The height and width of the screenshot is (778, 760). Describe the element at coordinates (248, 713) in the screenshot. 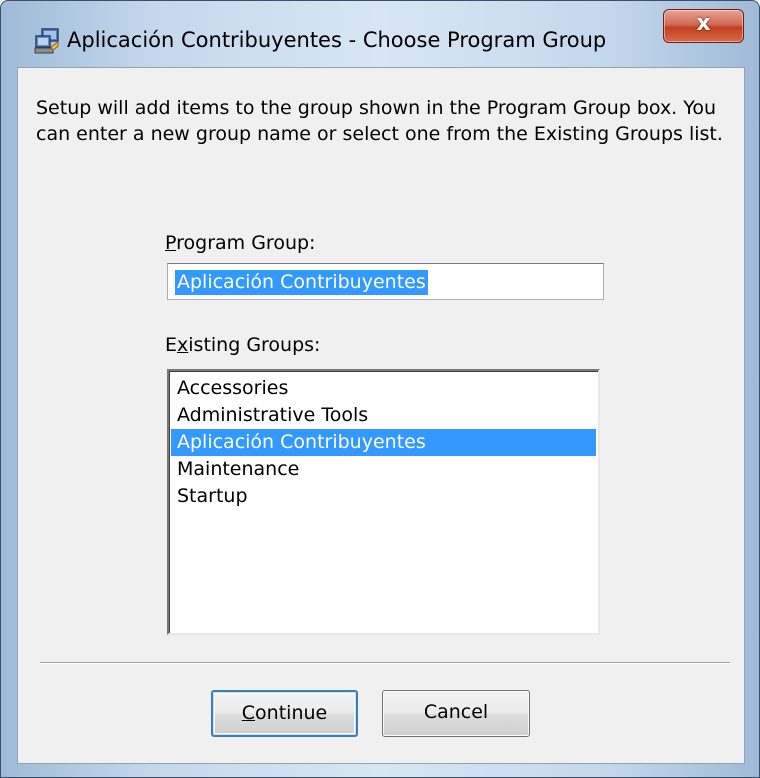

I see `continue-button-accelerator: C` at that location.